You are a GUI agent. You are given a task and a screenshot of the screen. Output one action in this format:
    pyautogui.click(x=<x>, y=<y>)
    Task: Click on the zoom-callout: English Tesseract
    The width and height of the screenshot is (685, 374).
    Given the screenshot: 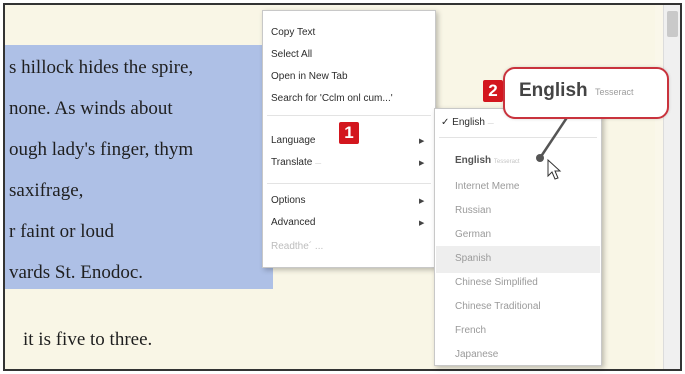 What is the action you would take?
    pyautogui.click(x=586, y=93)
    